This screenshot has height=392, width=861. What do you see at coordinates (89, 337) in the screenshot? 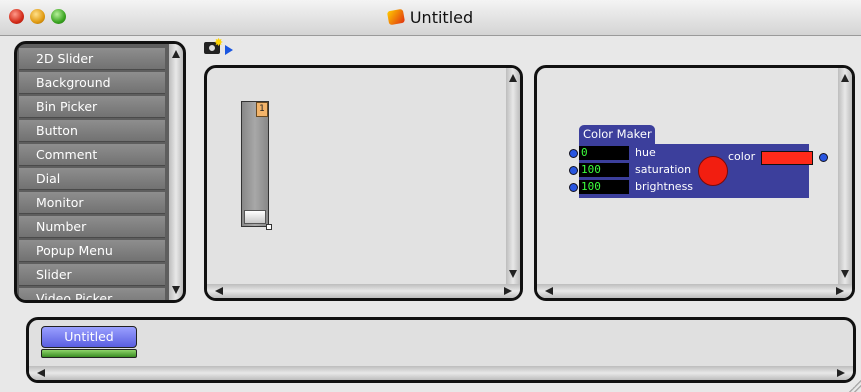
I see `tab-untitled: Untitled` at bounding box center [89, 337].